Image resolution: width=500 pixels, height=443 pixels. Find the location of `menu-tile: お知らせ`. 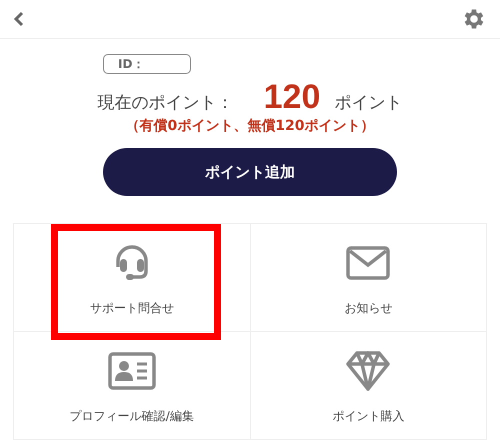

menu-tile: お知らせ is located at coordinates (368, 278).